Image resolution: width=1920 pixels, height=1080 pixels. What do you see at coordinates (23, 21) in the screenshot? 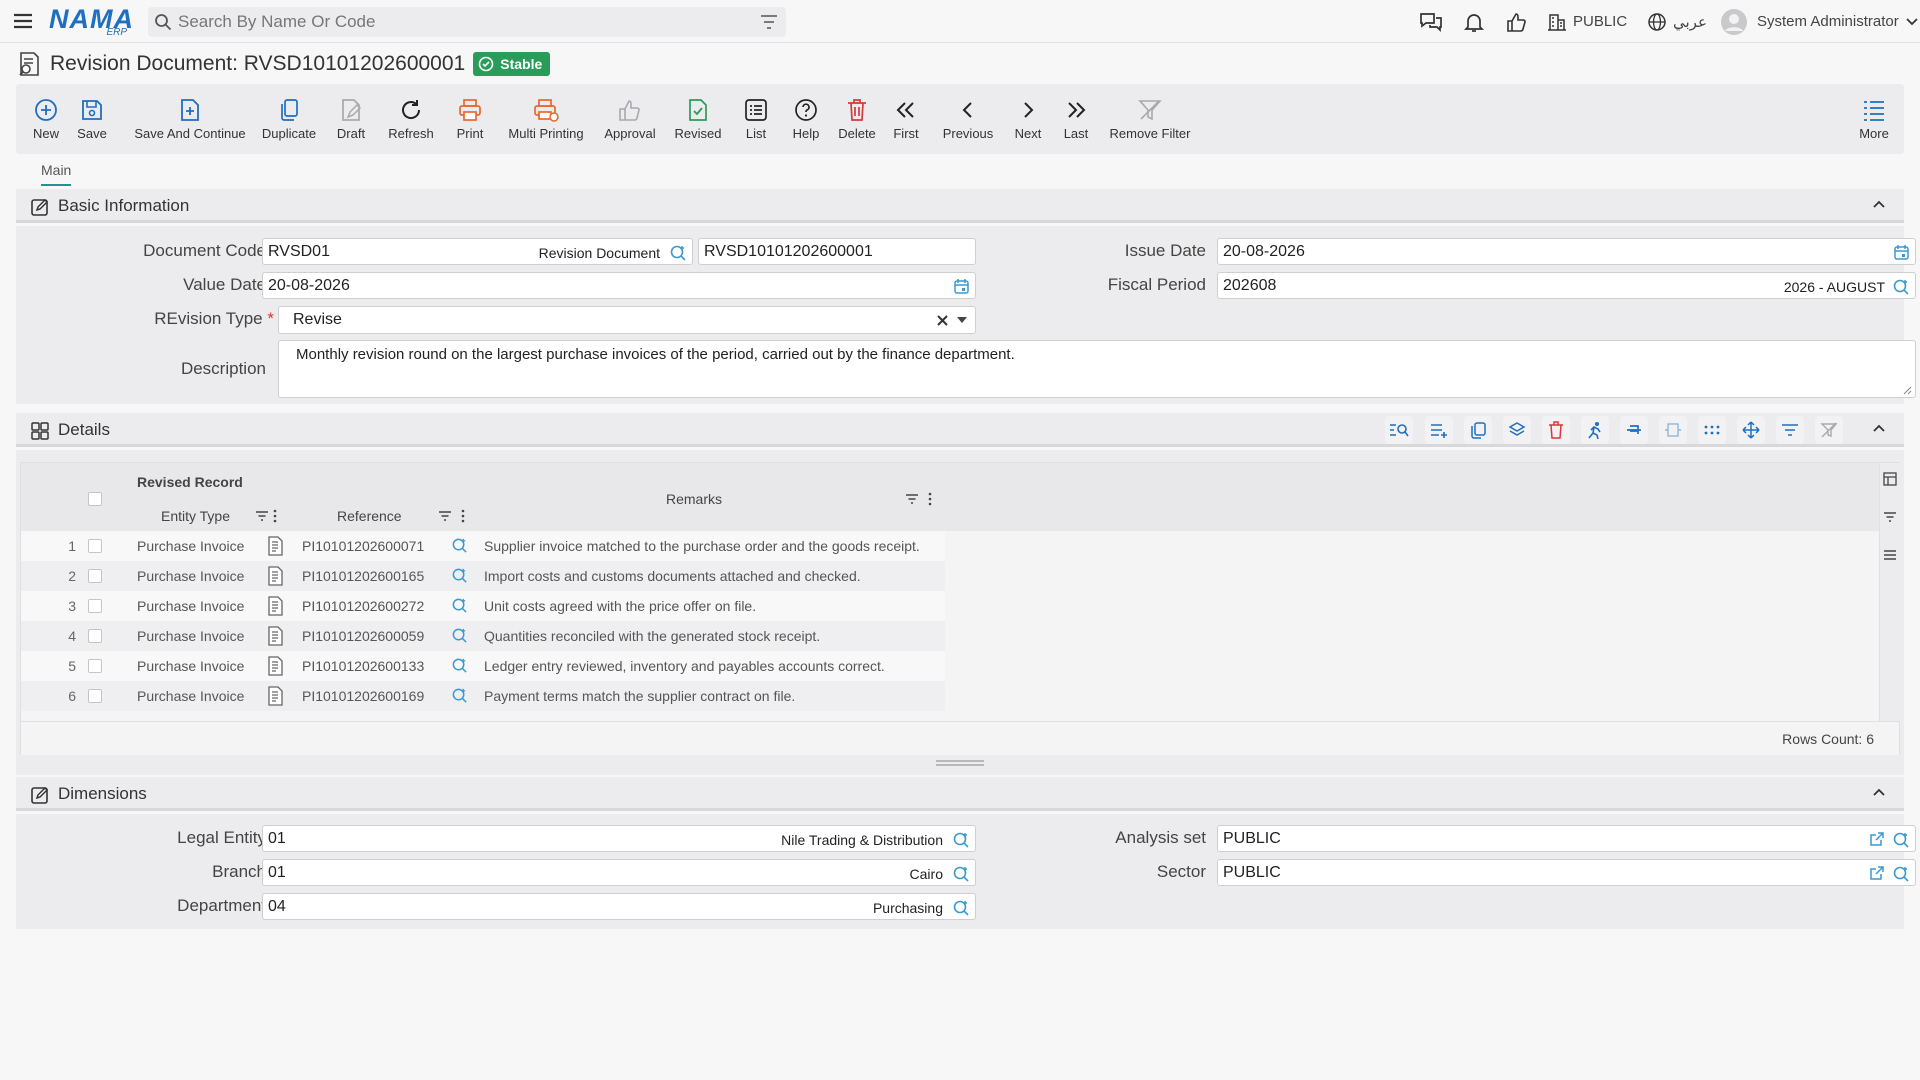
I see `menu-icon` at bounding box center [23, 21].